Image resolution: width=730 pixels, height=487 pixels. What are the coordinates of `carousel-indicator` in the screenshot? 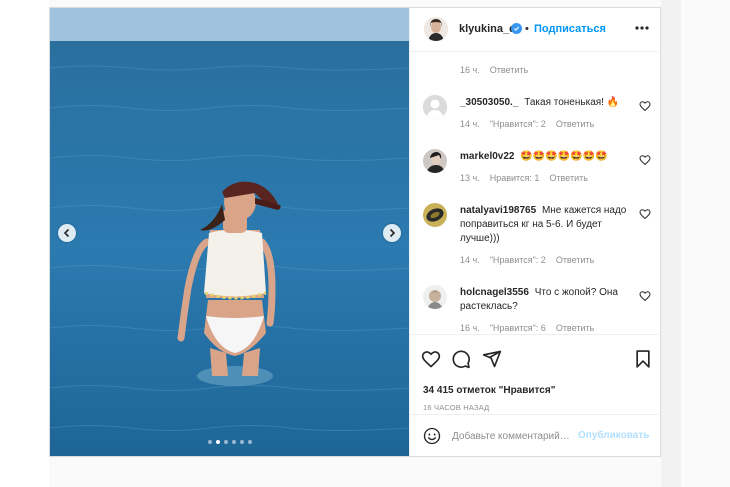 It's located at (229, 442).